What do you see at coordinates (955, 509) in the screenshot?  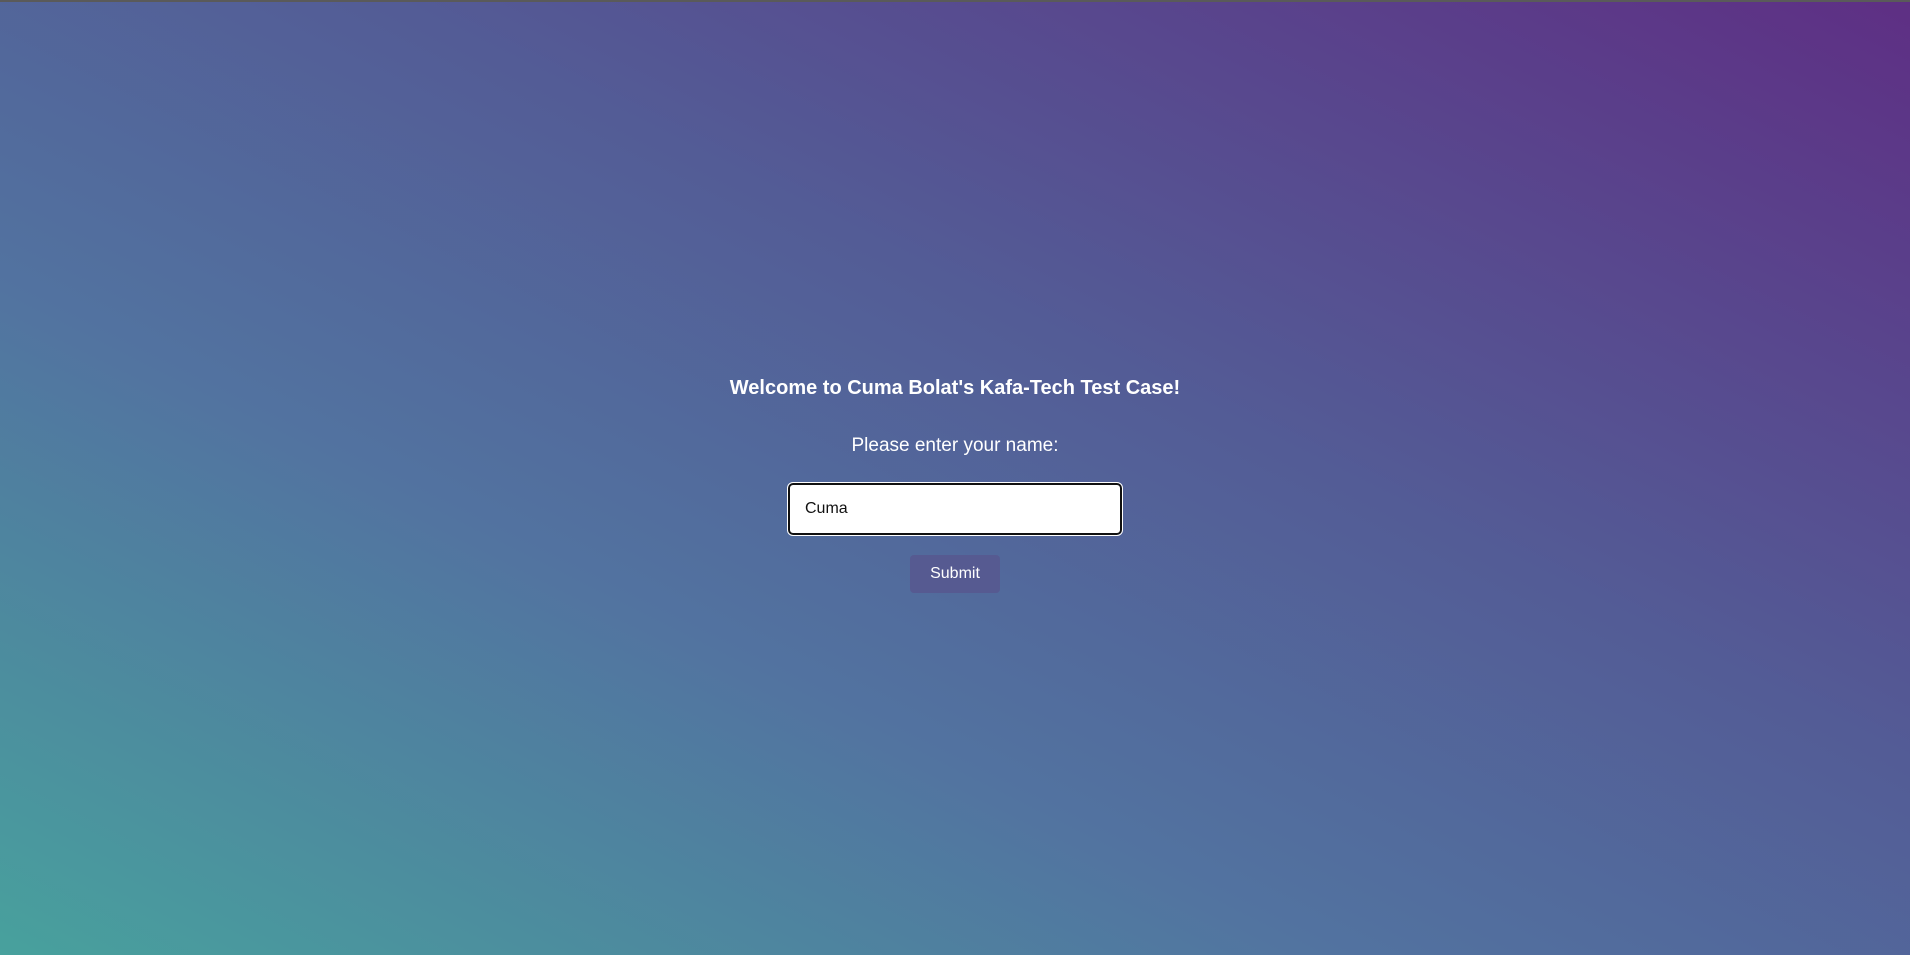 I see `name-input` at bounding box center [955, 509].